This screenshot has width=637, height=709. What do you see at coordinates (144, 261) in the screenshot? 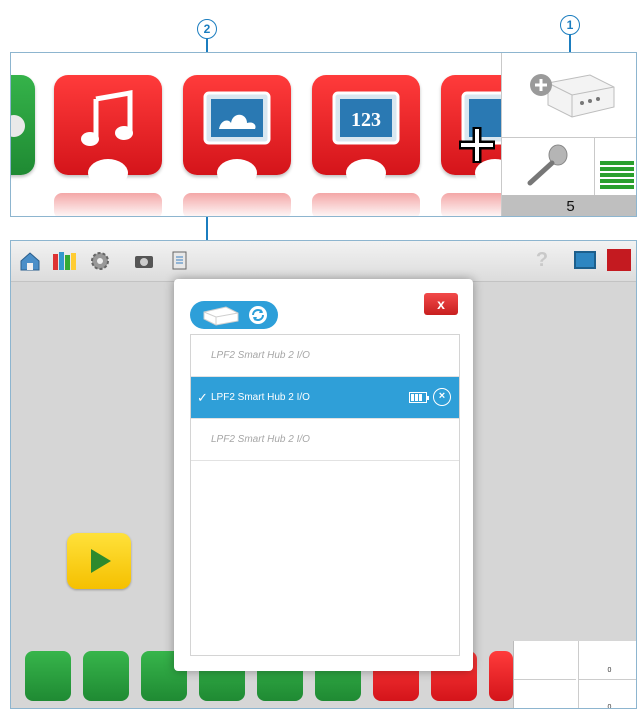
I see `camera-icon` at bounding box center [144, 261].